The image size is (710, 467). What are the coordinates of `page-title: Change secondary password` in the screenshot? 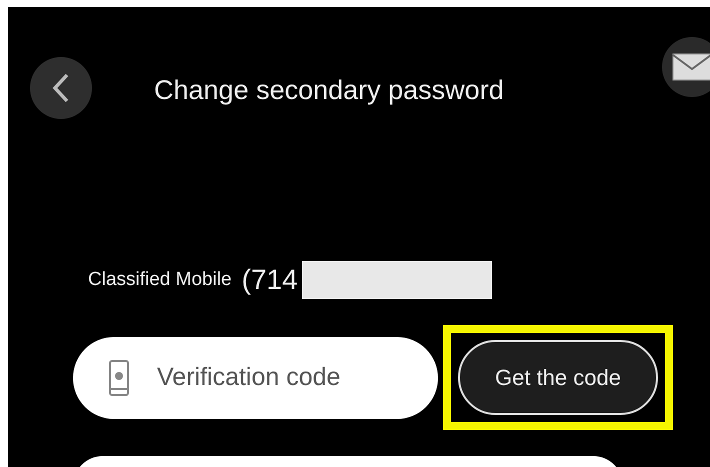 It's located at (329, 90).